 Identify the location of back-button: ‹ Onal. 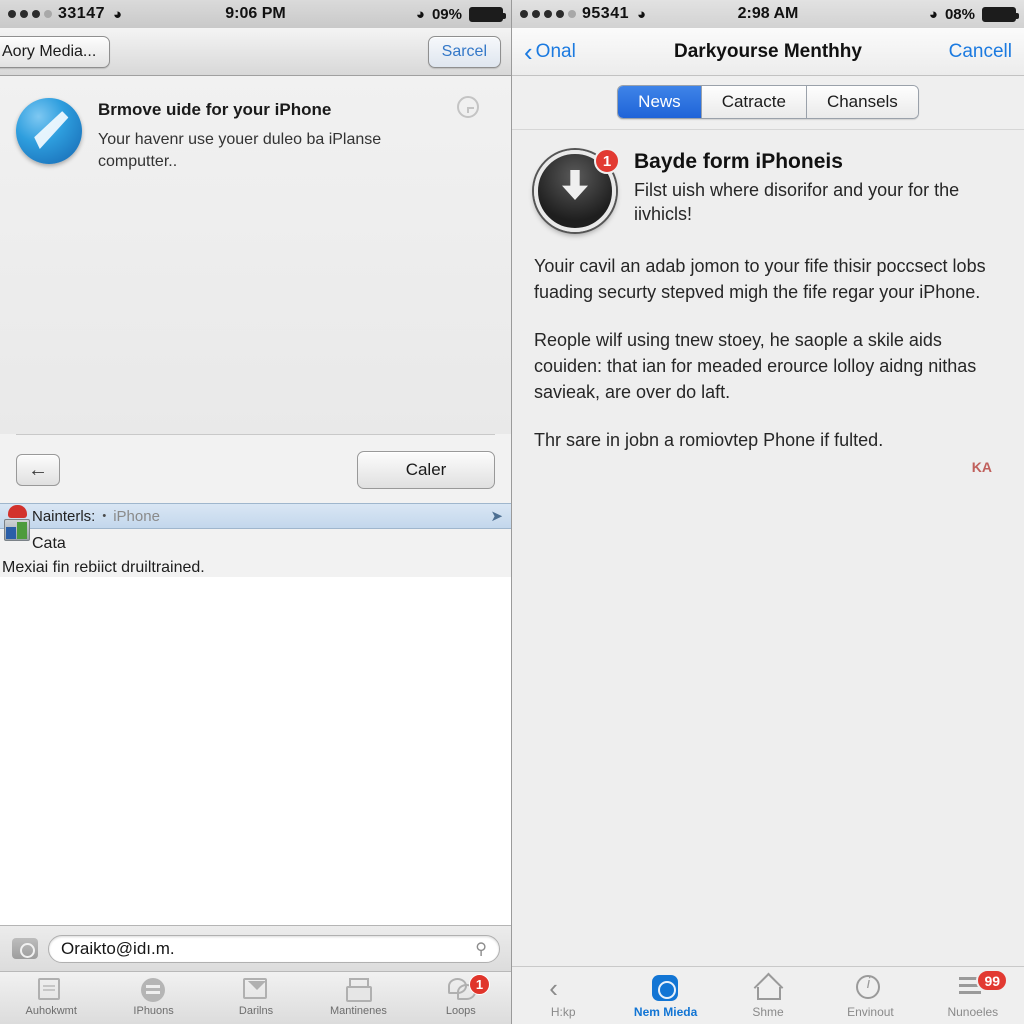
(550, 52).